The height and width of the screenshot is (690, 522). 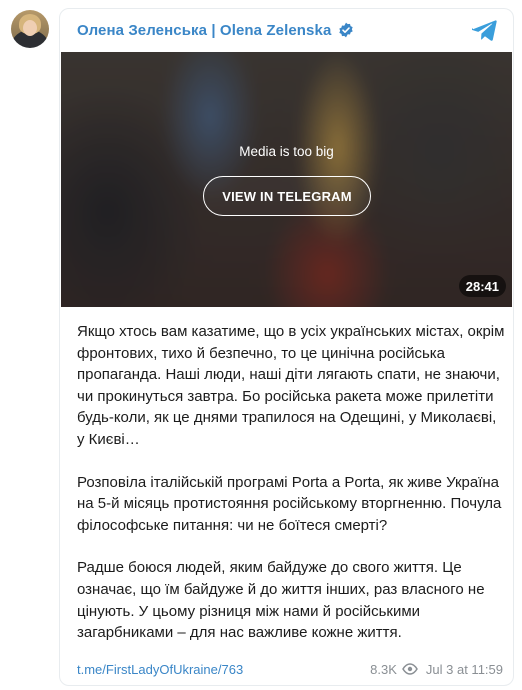 I want to click on verified-badge-icon, so click(x=346, y=30).